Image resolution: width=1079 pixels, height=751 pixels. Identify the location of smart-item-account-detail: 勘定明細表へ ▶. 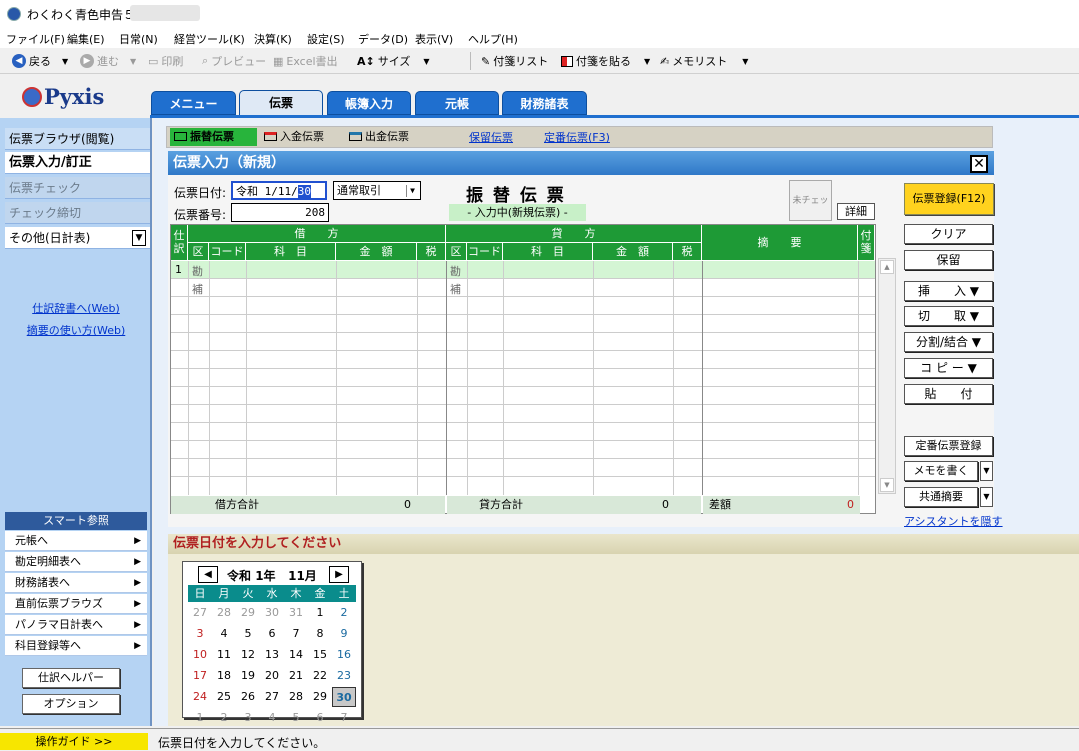
(76, 562).